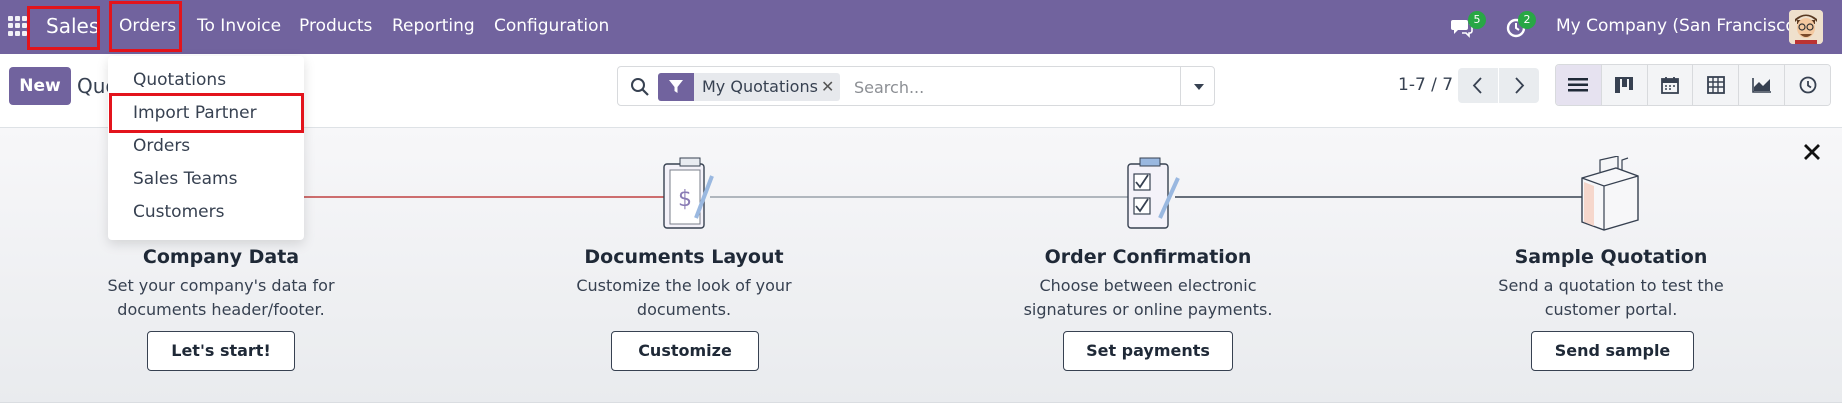 The width and height of the screenshot is (1842, 408). I want to click on menu-configuration: Configuration, so click(551, 27).